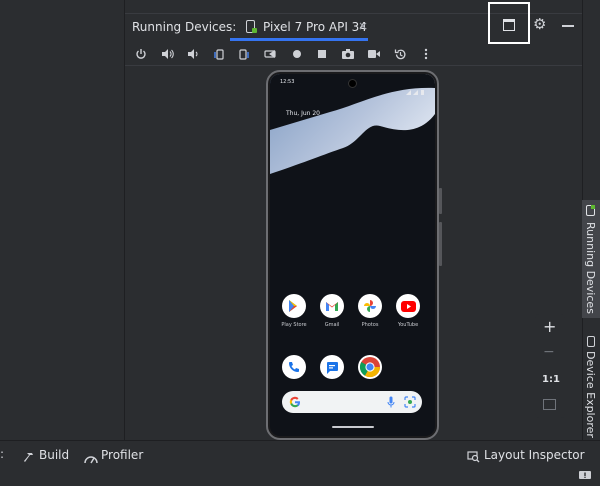 The height and width of the screenshot is (486, 600). Describe the element at coordinates (272, 54) in the screenshot. I see `back-icon` at that location.